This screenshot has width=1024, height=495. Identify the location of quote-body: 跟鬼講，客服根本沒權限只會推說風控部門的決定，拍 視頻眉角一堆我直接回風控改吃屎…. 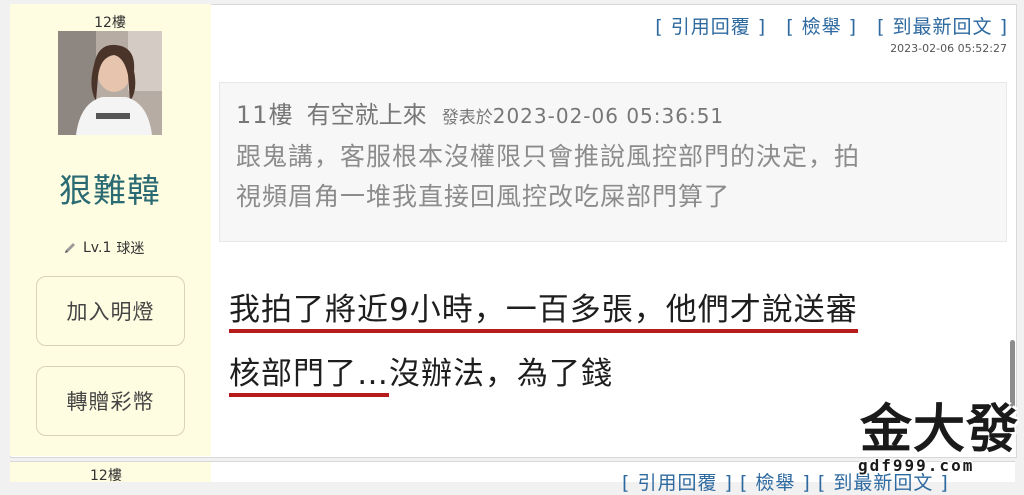
(616, 177).